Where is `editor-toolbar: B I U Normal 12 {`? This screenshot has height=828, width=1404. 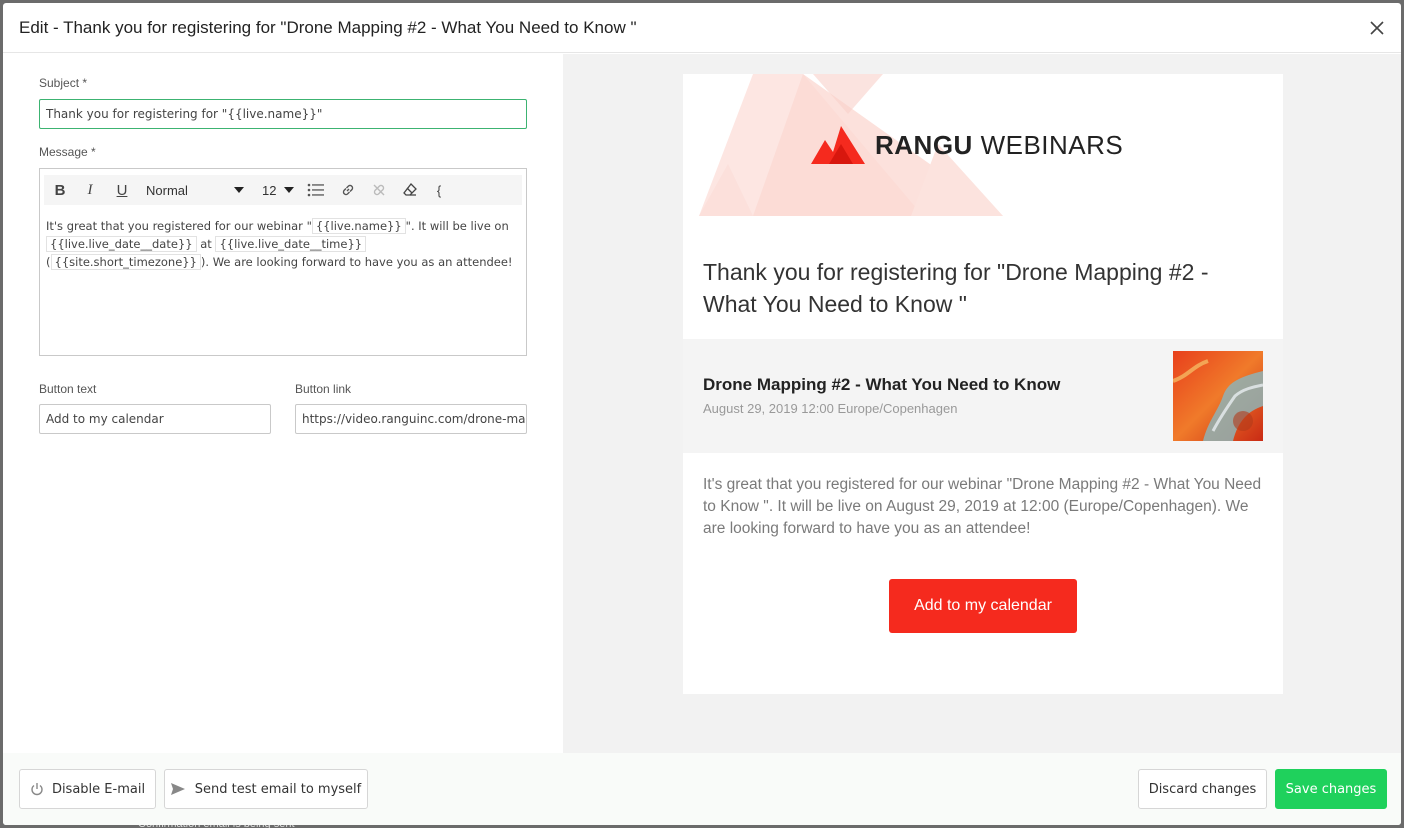 editor-toolbar: B I U Normal 12 { is located at coordinates (283, 190).